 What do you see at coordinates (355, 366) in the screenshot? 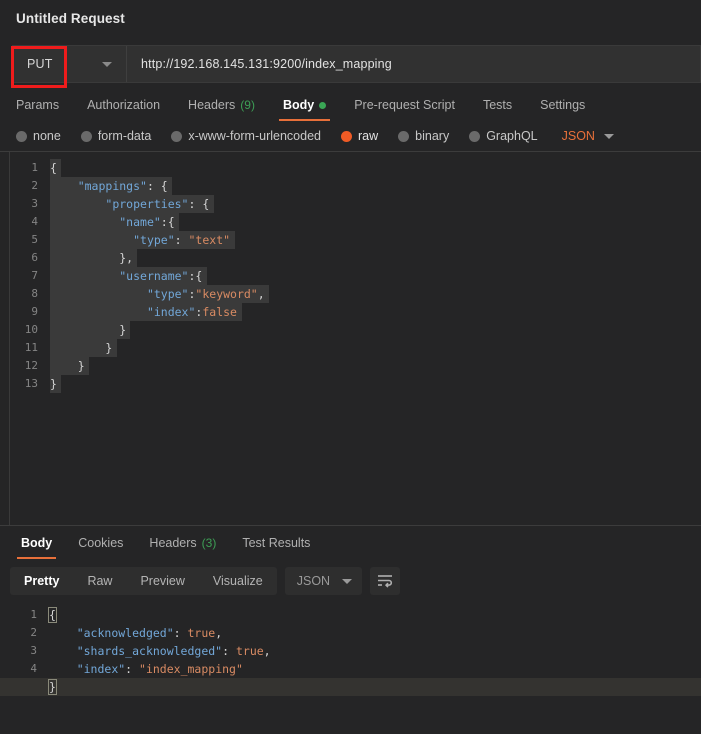
I see `code-line: 12 }` at bounding box center [355, 366].